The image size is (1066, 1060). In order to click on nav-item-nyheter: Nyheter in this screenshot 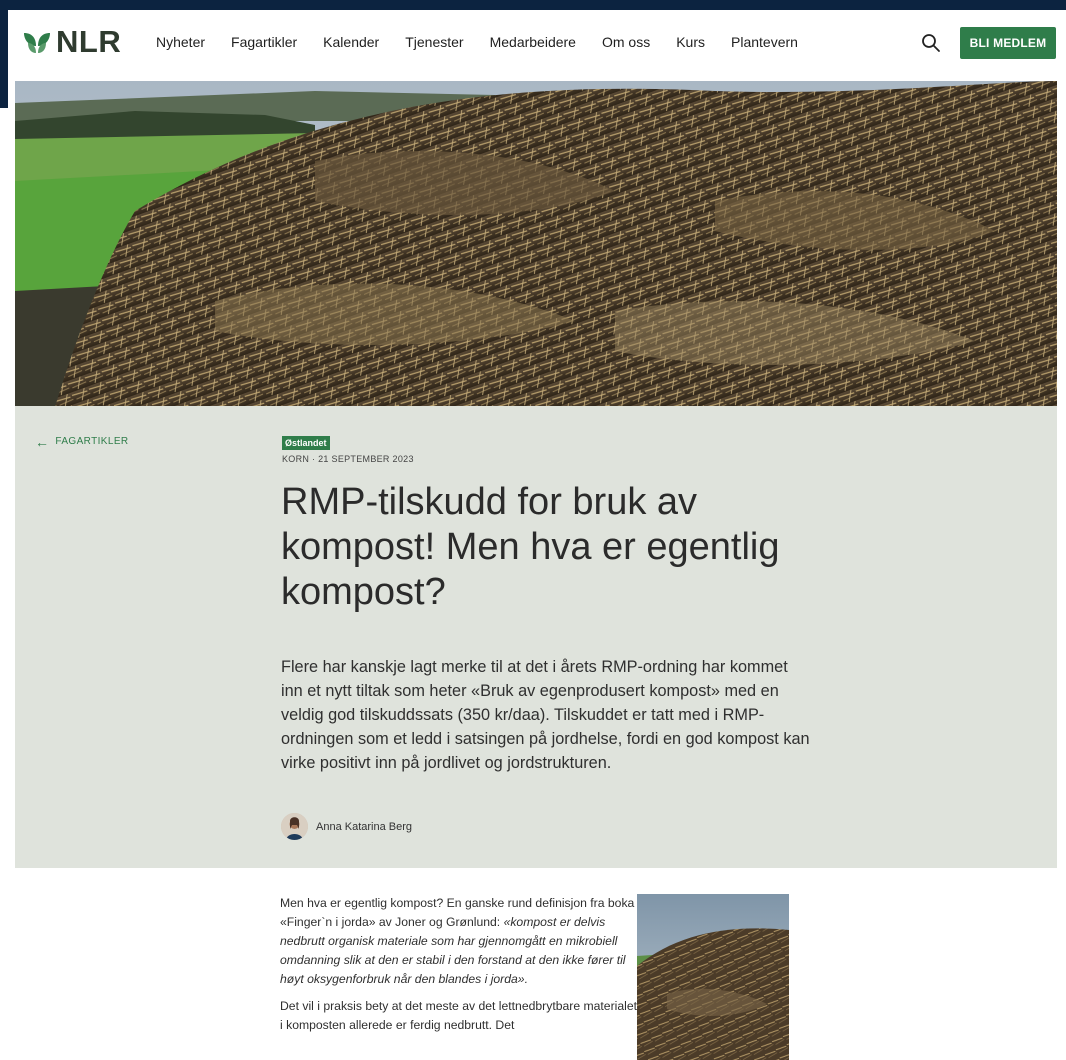, I will do `click(180, 42)`.